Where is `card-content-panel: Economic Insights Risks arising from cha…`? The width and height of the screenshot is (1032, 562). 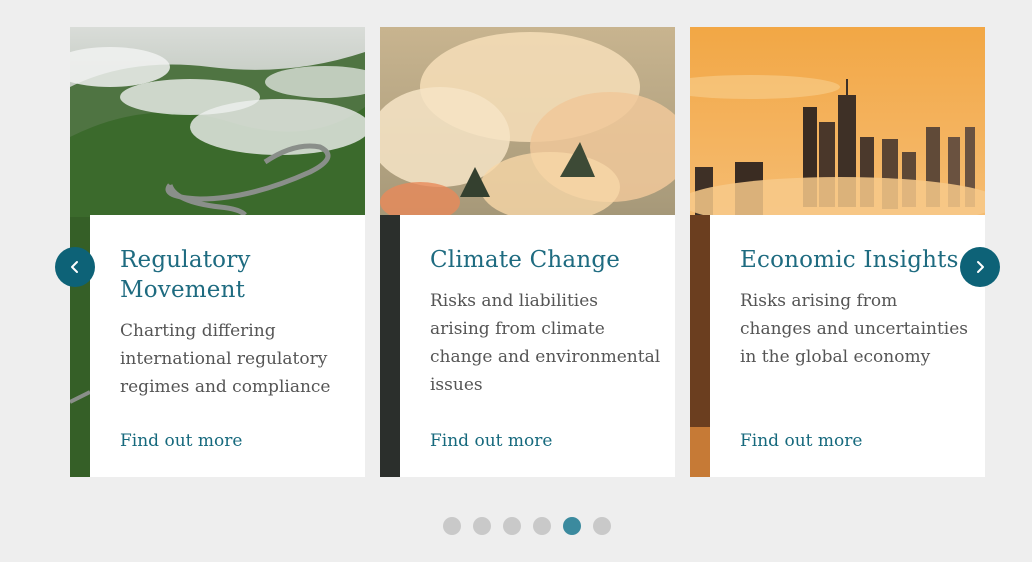
card-content-panel: Economic Insights Risks arising from cha… is located at coordinates (847, 346).